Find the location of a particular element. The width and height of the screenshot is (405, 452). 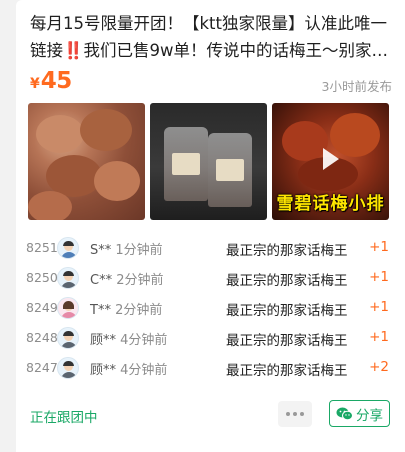

play-icon is located at coordinates (330, 159).